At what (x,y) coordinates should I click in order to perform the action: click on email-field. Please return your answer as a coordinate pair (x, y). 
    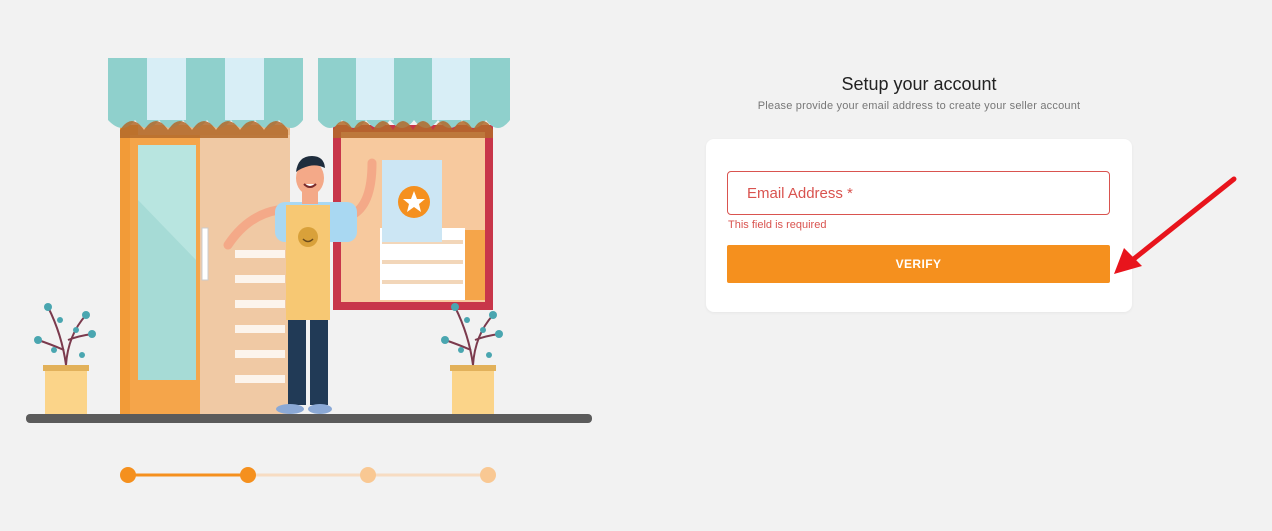
    Looking at the image, I should click on (918, 193).